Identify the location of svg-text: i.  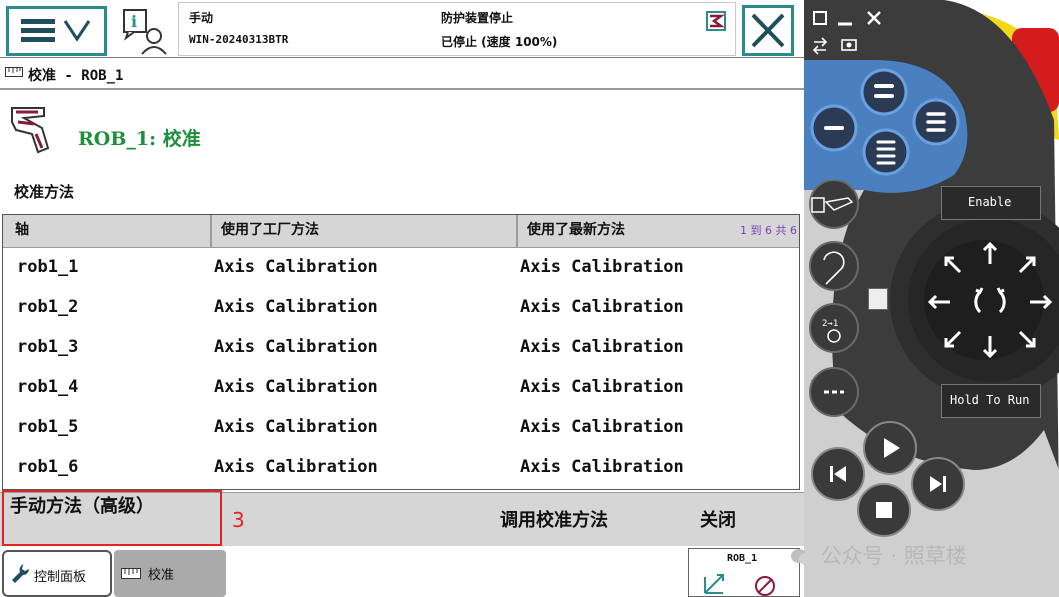
(134, 21).